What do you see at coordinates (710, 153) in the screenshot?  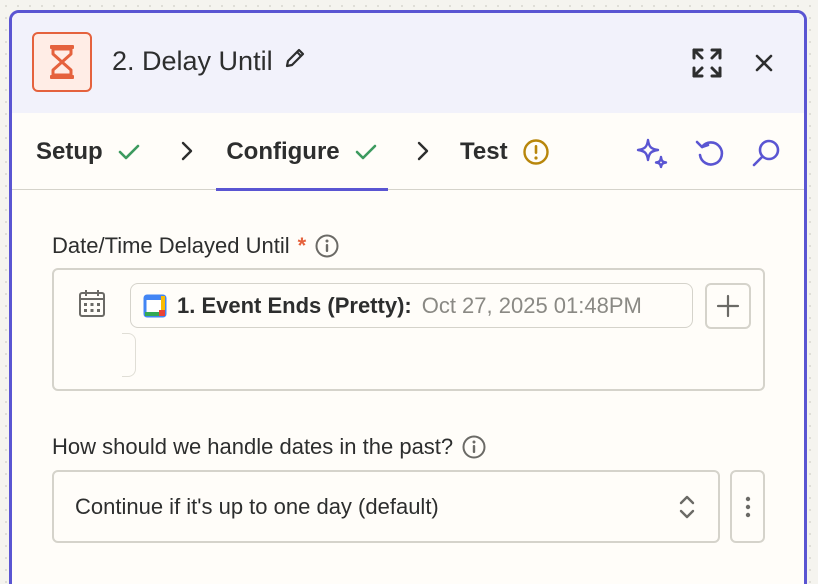 I see `undo-icon` at bounding box center [710, 153].